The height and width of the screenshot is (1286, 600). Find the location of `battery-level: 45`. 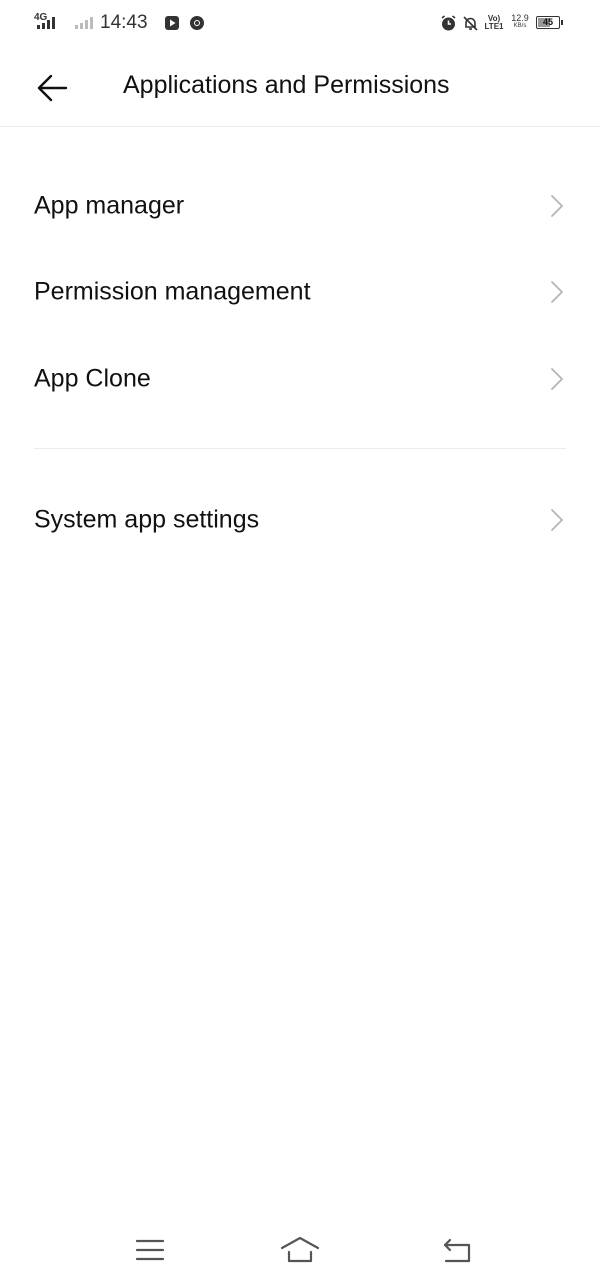

battery-level: 45 is located at coordinates (547, 22).